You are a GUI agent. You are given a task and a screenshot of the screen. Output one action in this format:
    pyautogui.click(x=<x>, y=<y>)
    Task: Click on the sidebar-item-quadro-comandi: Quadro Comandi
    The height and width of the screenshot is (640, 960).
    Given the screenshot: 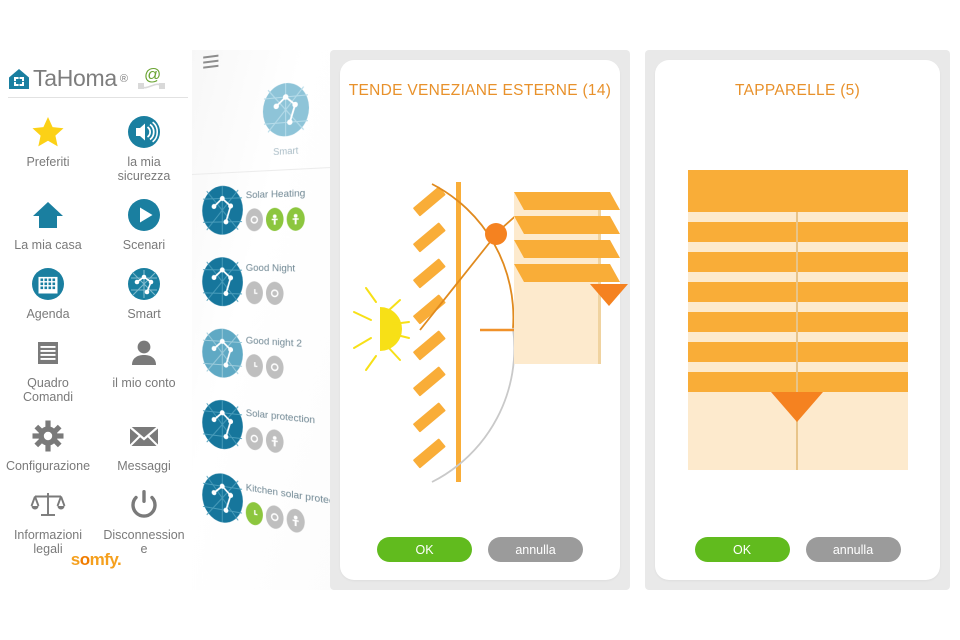 What is the action you would take?
    pyautogui.click(x=48, y=367)
    